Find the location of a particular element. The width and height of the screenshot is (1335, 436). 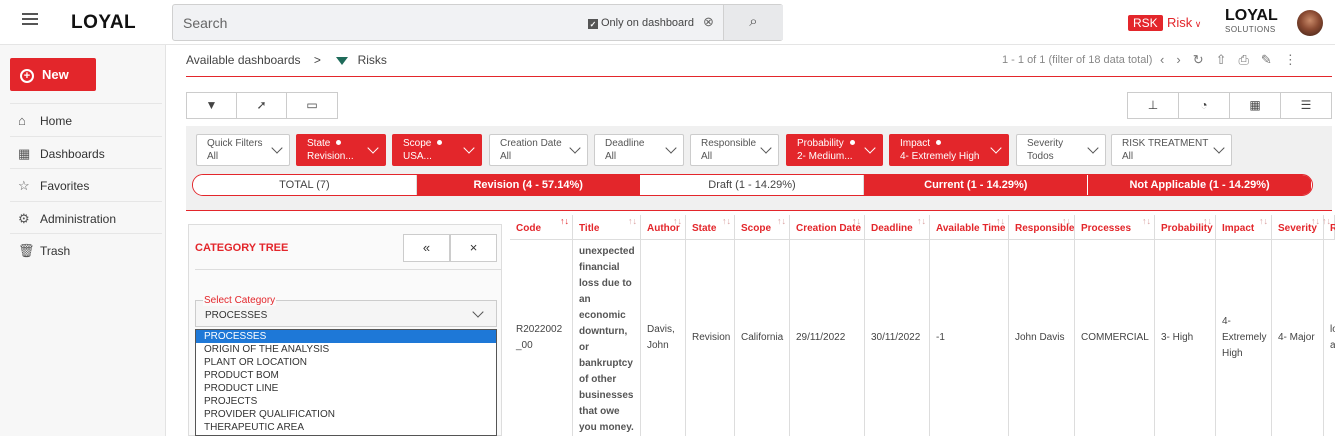

search-button: ⌕ is located at coordinates (753, 22).